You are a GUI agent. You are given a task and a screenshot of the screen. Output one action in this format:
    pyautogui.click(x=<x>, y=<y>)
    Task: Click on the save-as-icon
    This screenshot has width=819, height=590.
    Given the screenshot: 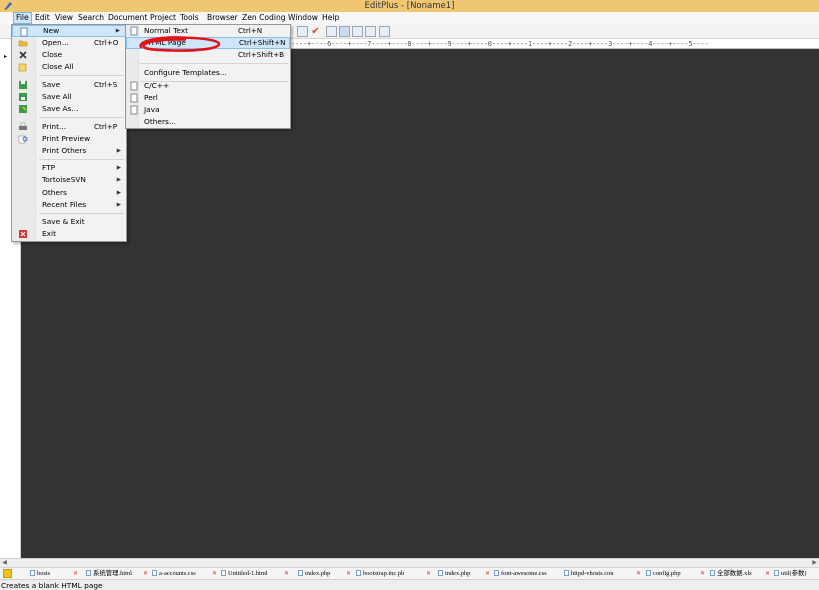 What is the action you would take?
    pyautogui.click(x=23, y=109)
    